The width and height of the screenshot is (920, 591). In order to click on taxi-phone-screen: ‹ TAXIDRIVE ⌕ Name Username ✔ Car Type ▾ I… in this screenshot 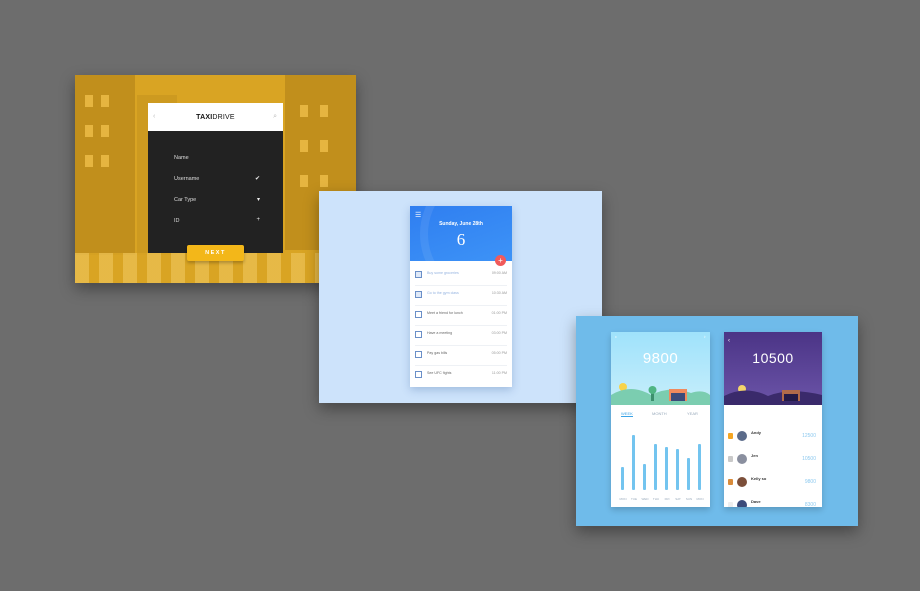, I will do `click(215, 178)`.